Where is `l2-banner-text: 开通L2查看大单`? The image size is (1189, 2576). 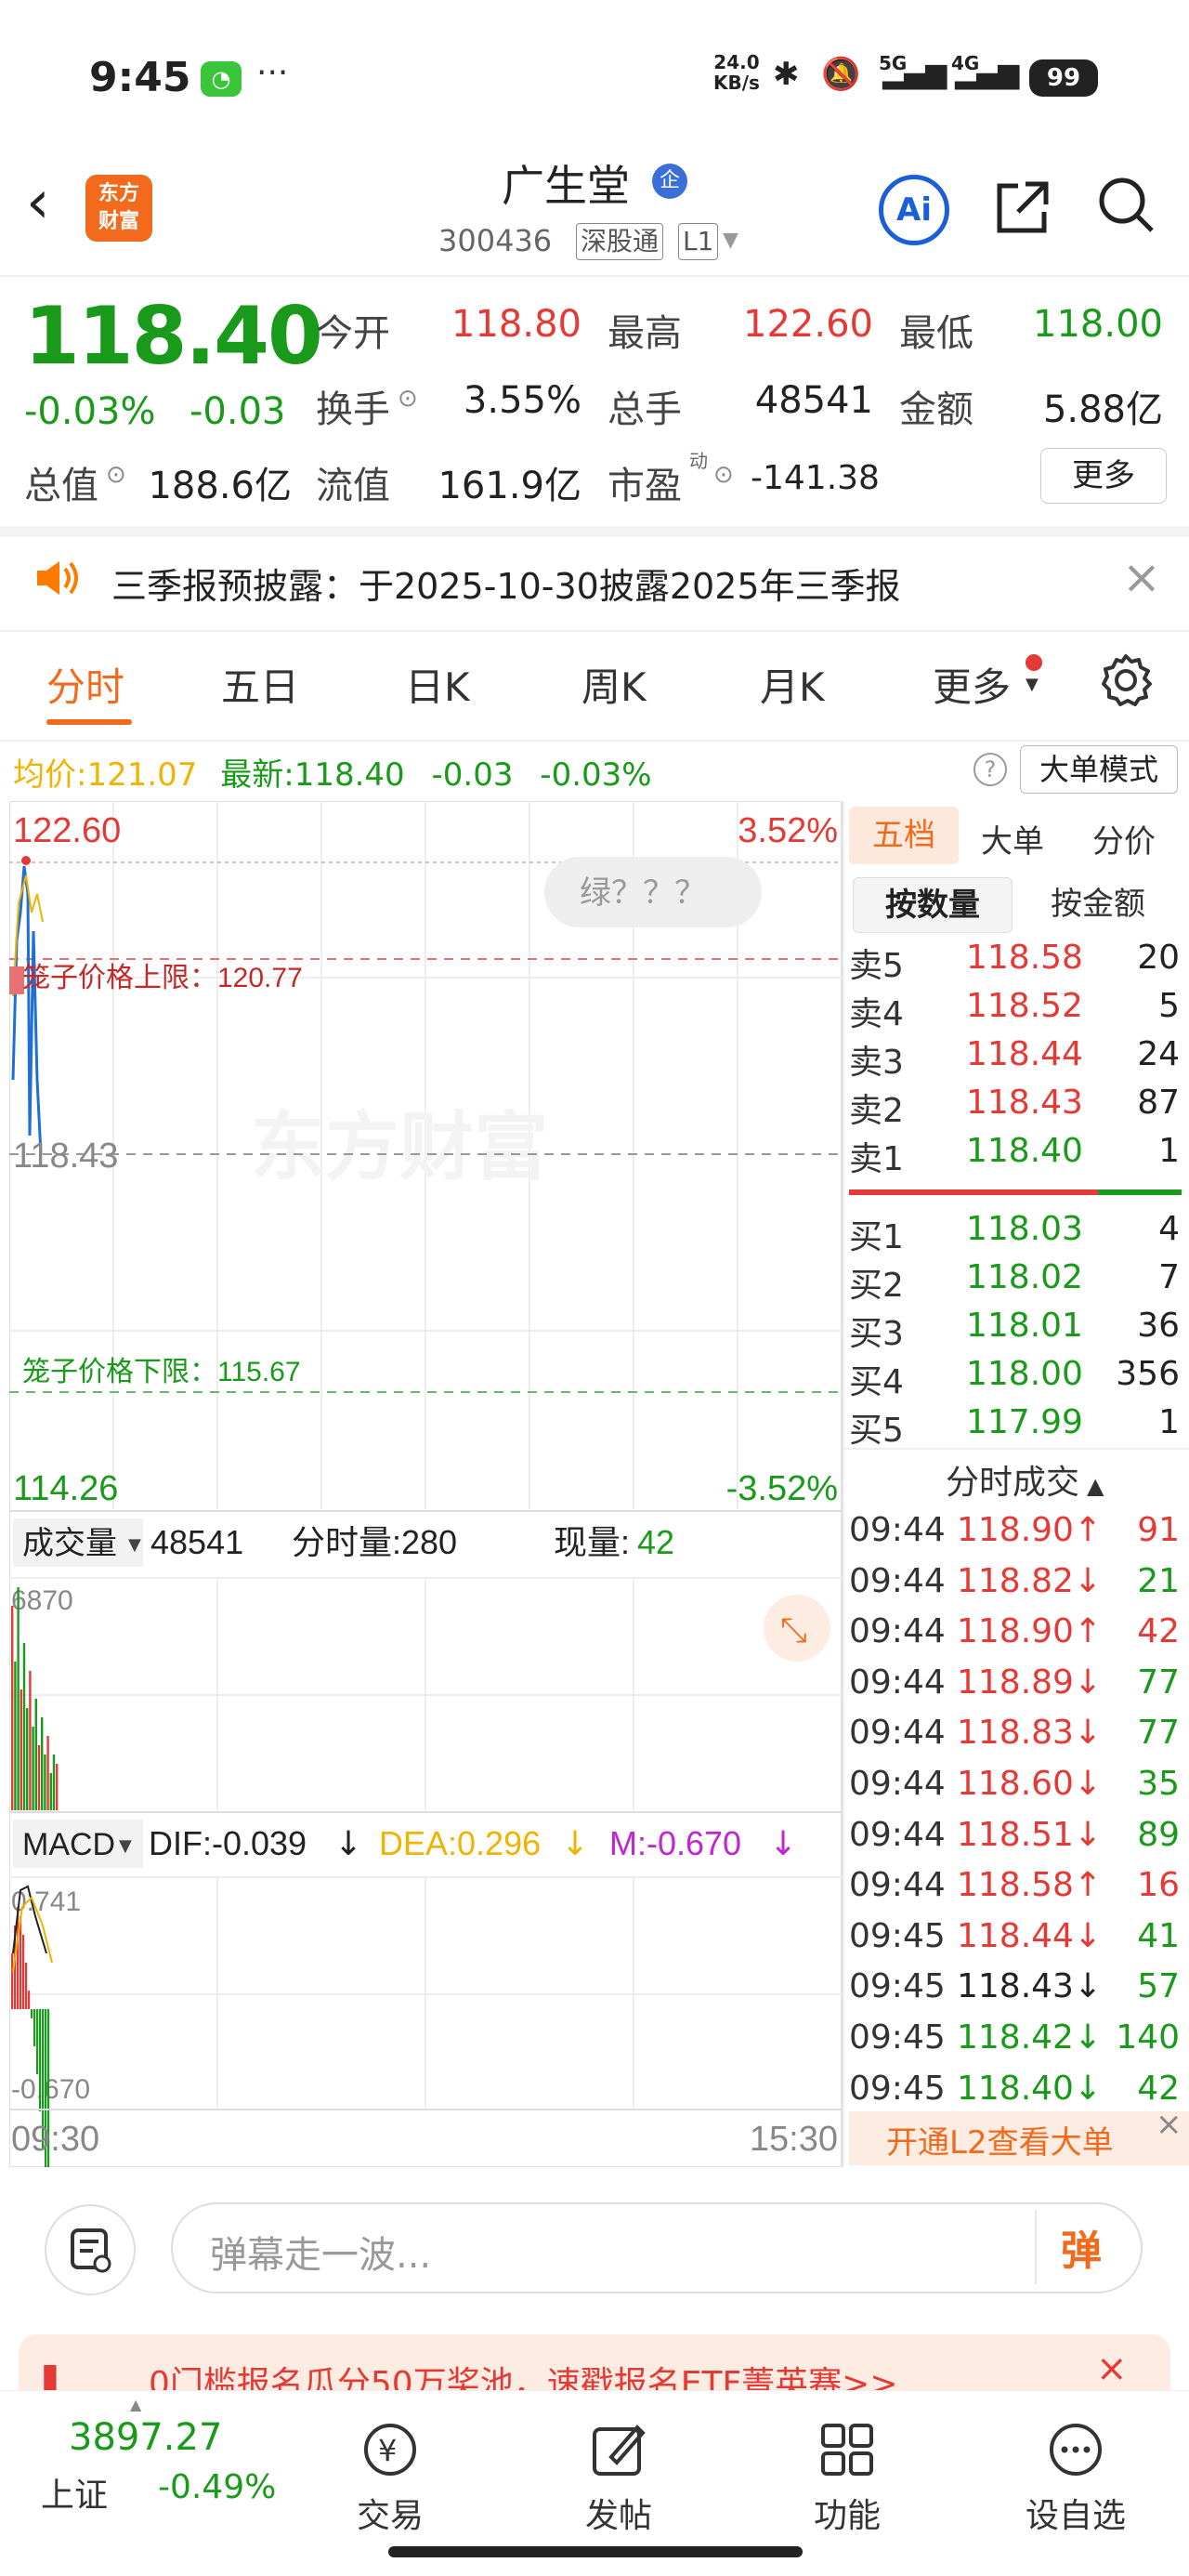
l2-banner-text: 开通L2查看大单 is located at coordinates (1000, 2139).